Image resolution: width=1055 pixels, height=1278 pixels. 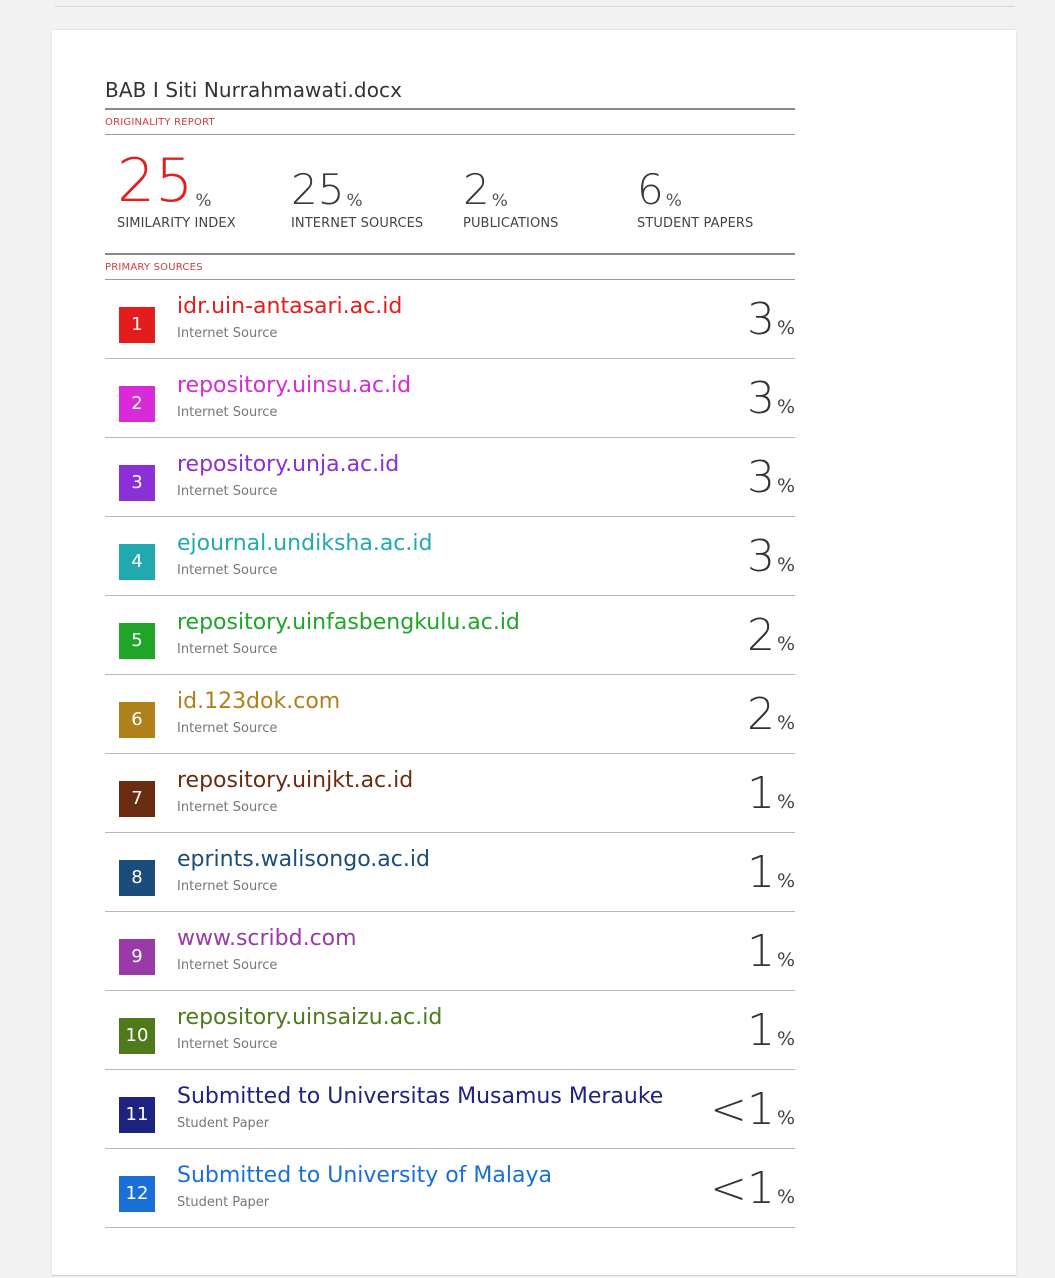 What do you see at coordinates (137, 641) in the screenshot?
I see `source-rank-badge: 5` at bounding box center [137, 641].